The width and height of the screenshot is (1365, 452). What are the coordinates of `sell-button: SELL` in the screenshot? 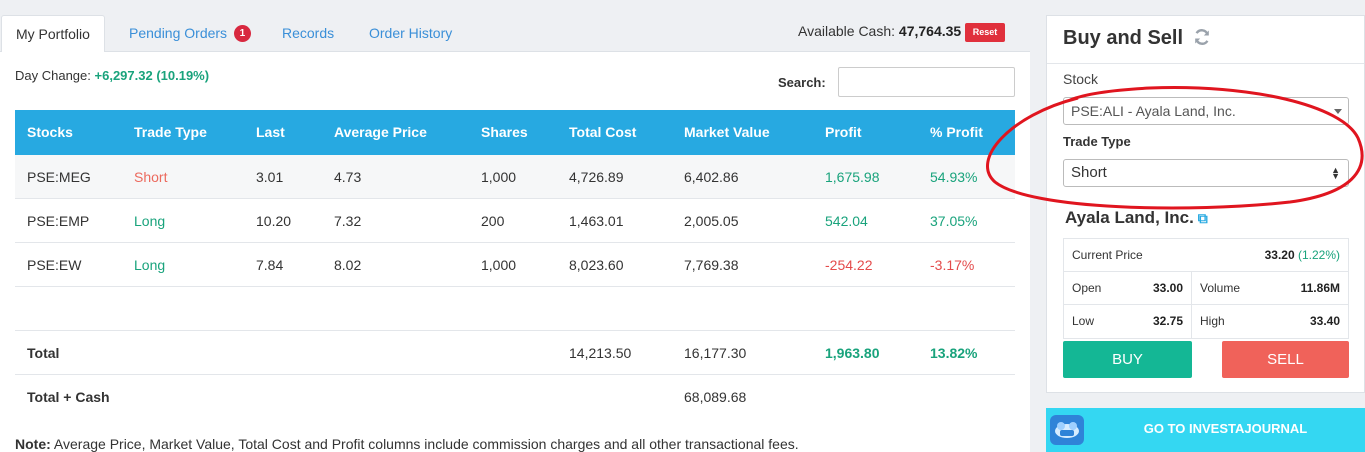 It's located at (1285, 359).